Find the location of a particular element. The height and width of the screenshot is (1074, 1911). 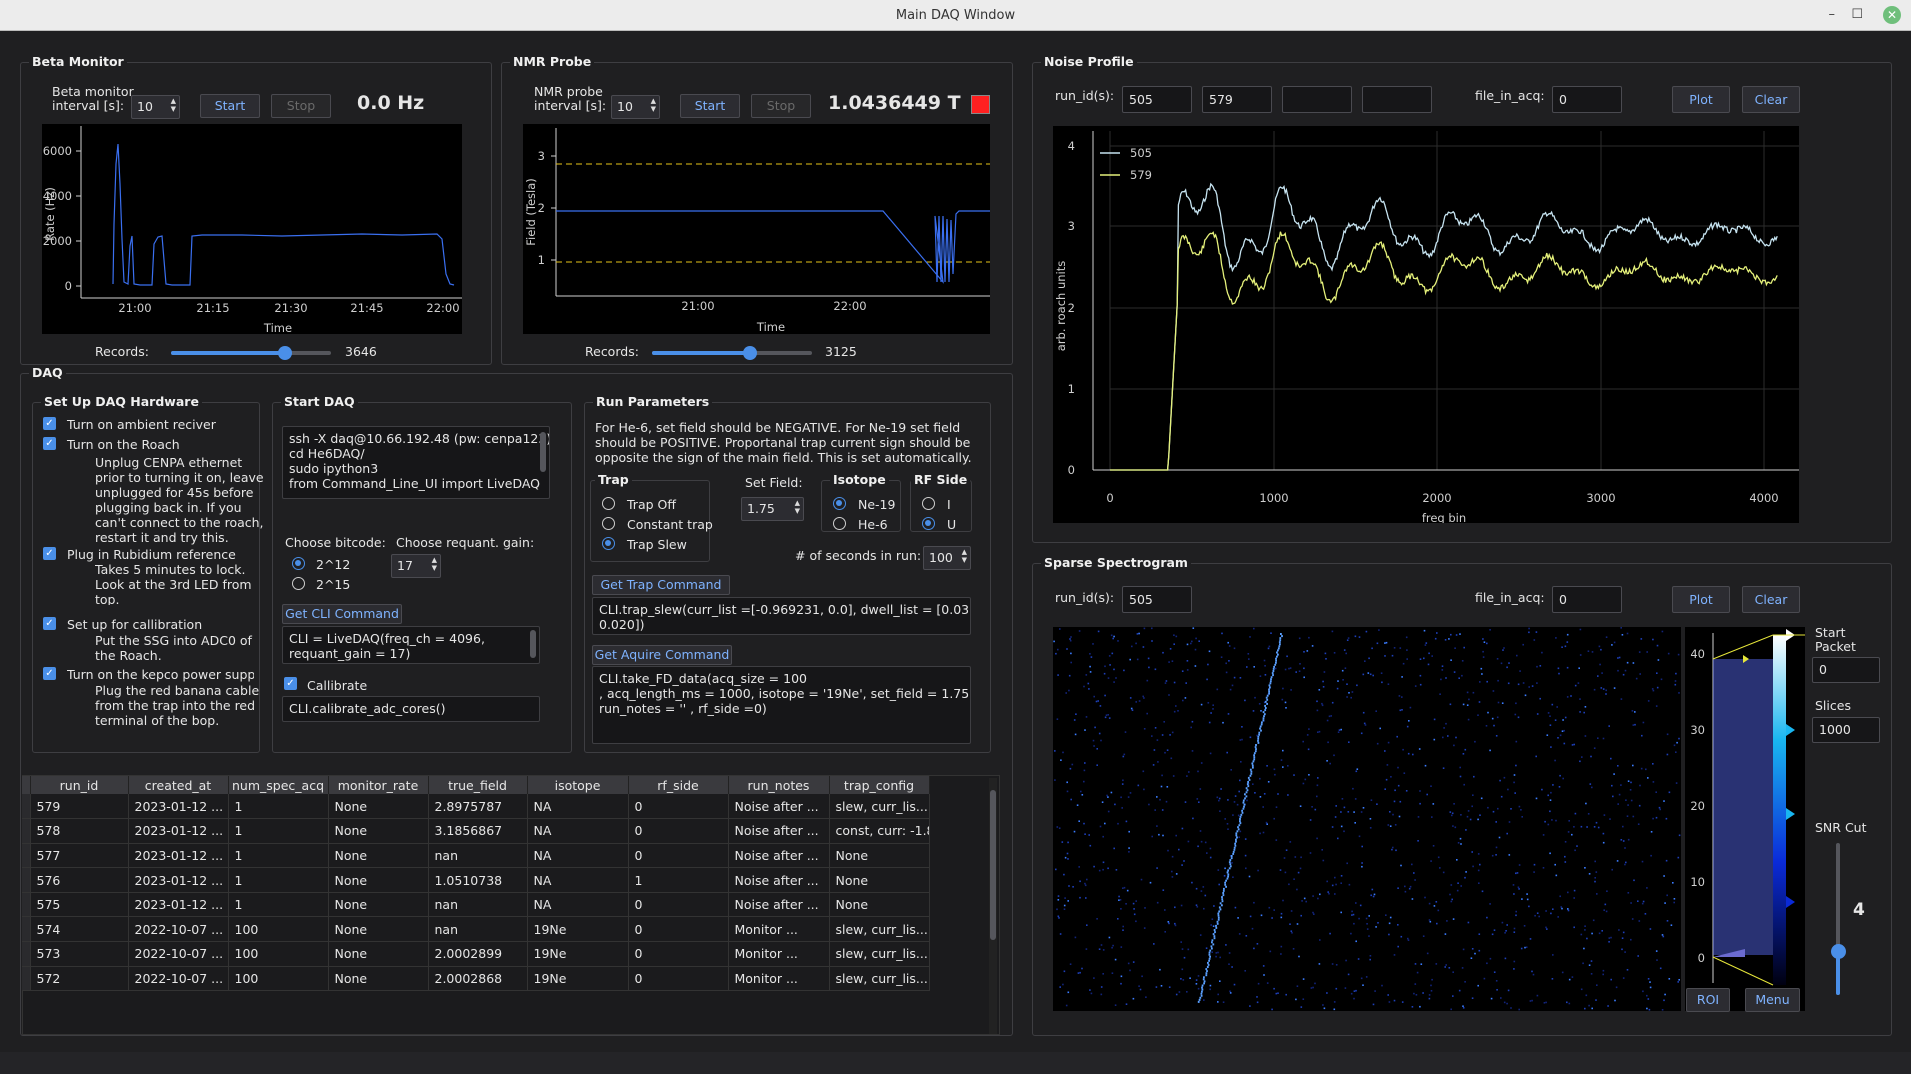

table-cell: 2.0002868 is located at coordinates (478, 979).